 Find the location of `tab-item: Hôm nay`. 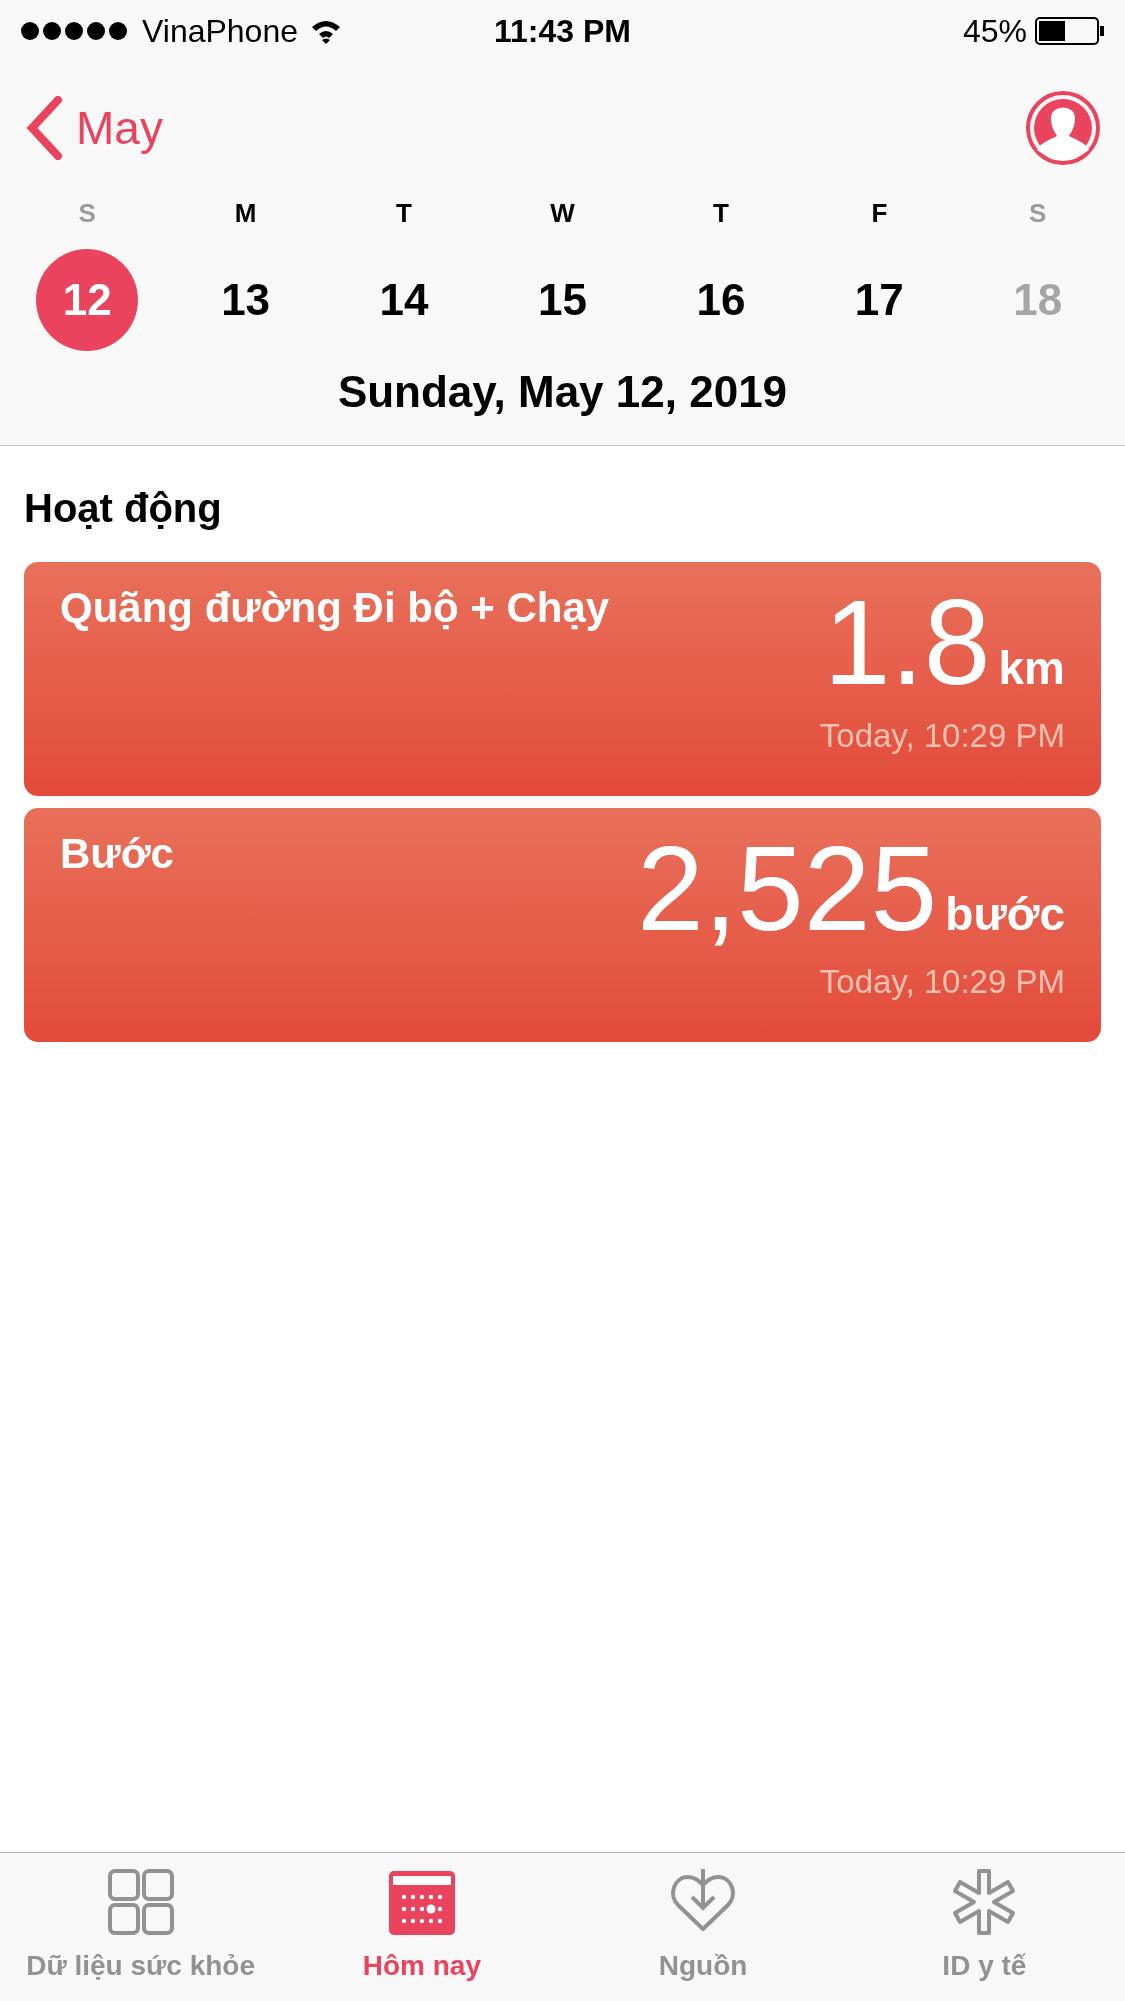

tab-item: Hôm nay is located at coordinates (422, 1927).